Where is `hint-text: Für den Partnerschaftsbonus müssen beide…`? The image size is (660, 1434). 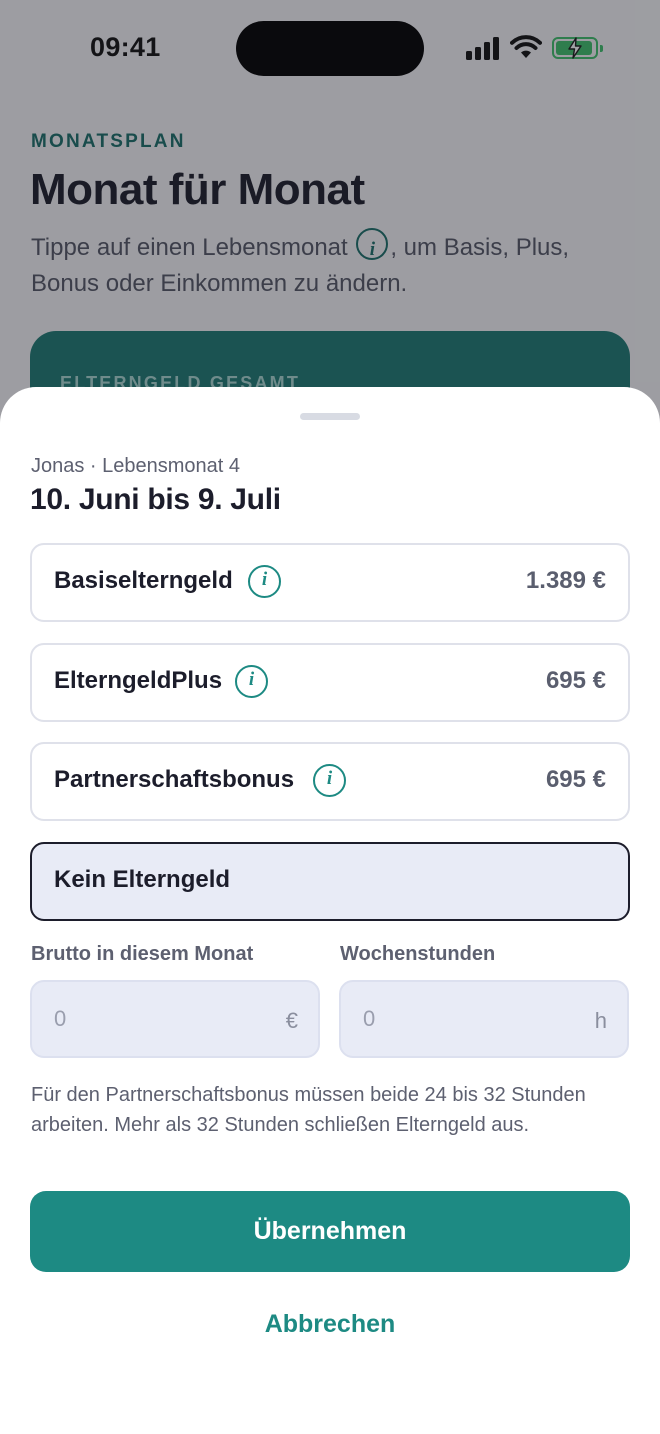
hint-text: Für den Partnerschaftsbonus müssen beide… is located at coordinates (308, 1110).